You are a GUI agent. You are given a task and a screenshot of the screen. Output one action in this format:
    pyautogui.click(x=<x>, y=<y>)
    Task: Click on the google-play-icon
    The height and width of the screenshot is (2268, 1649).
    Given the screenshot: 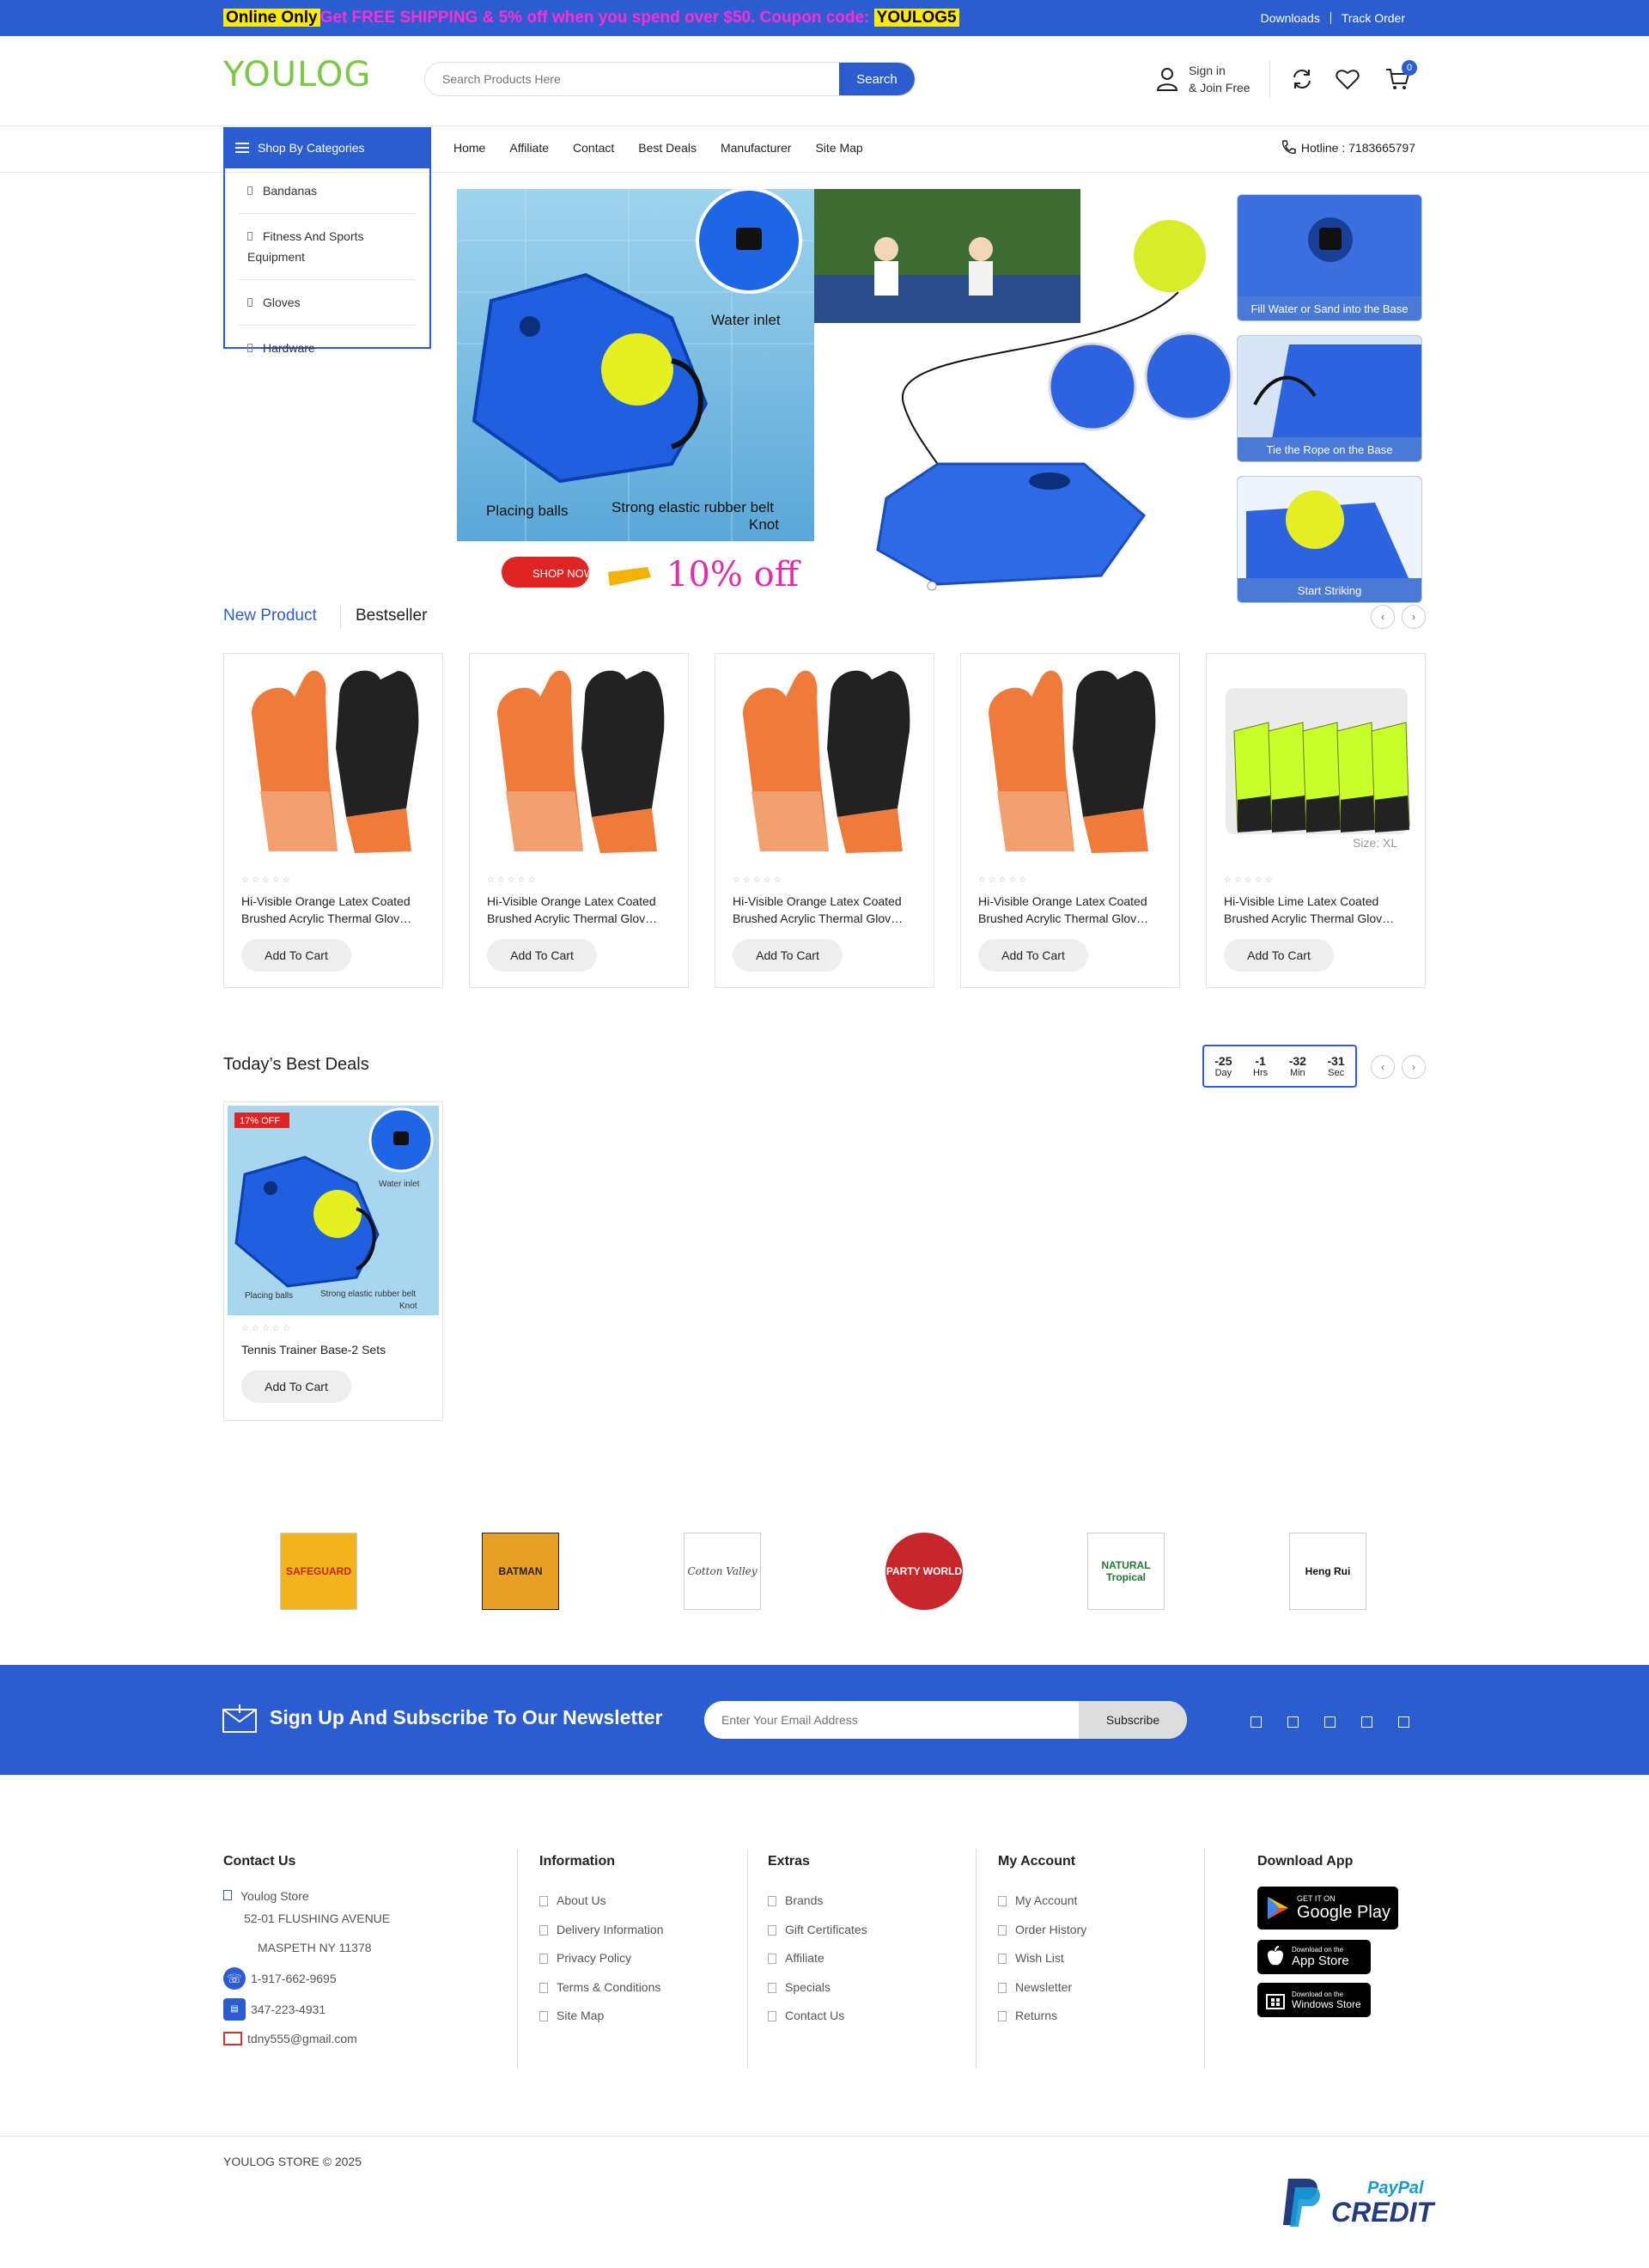 What is the action you would take?
    pyautogui.click(x=1278, y=1908)
    